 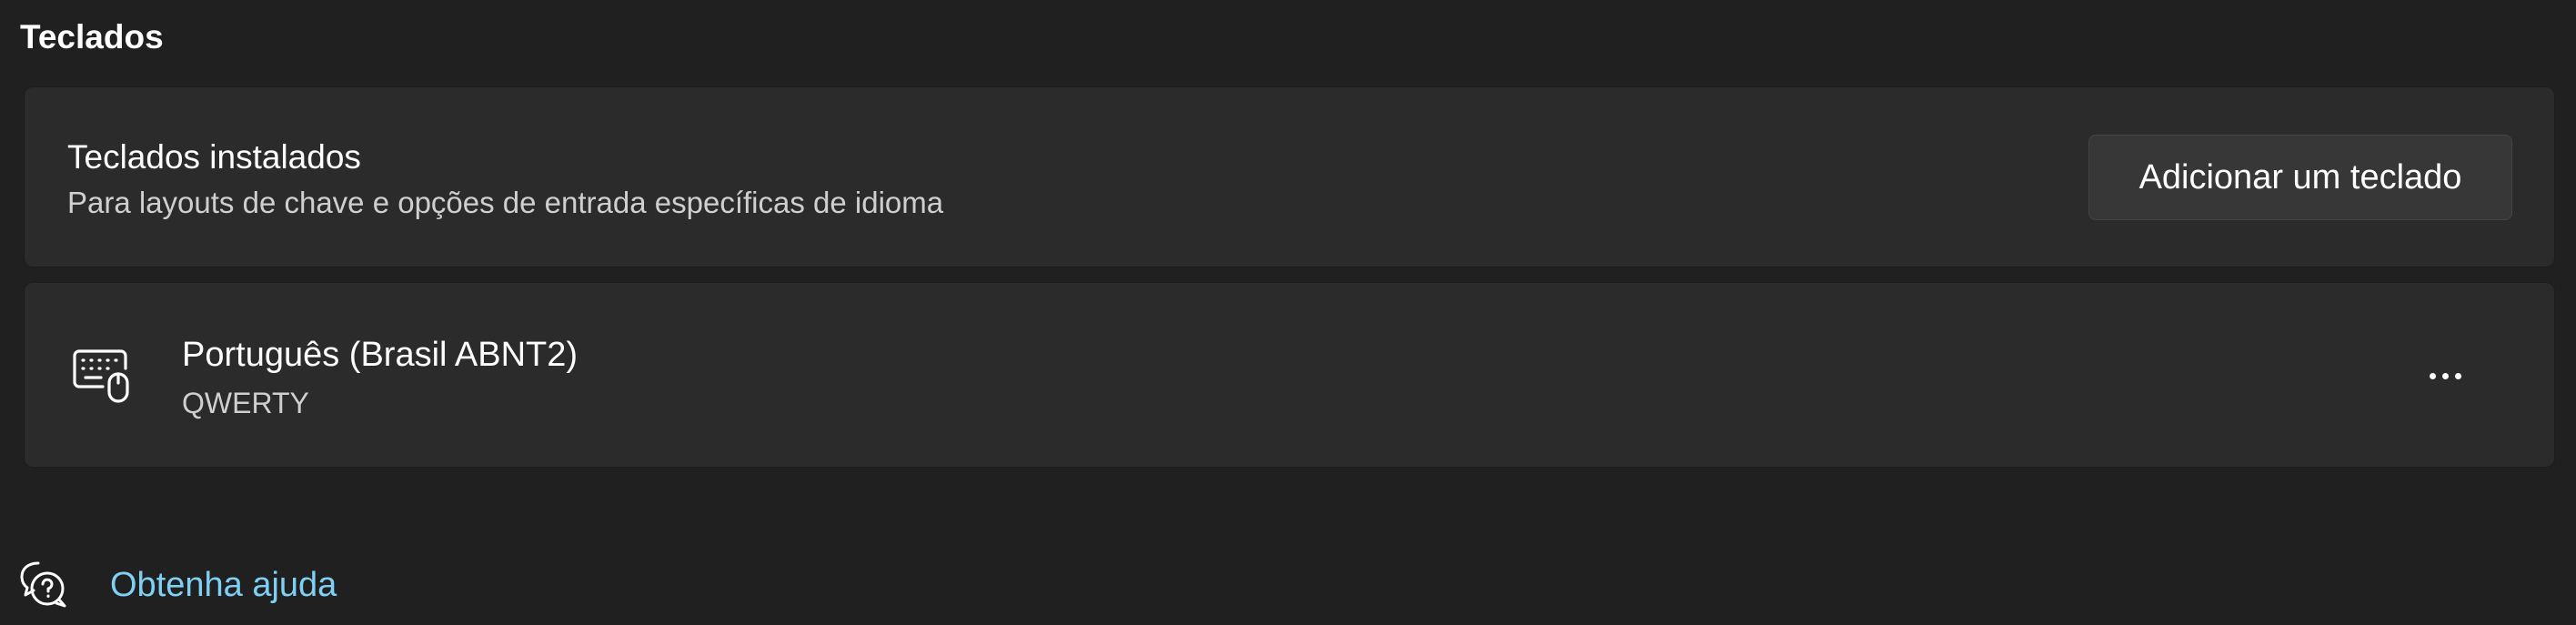 I want to click on more-options-button, so click(x=2445, y=376).